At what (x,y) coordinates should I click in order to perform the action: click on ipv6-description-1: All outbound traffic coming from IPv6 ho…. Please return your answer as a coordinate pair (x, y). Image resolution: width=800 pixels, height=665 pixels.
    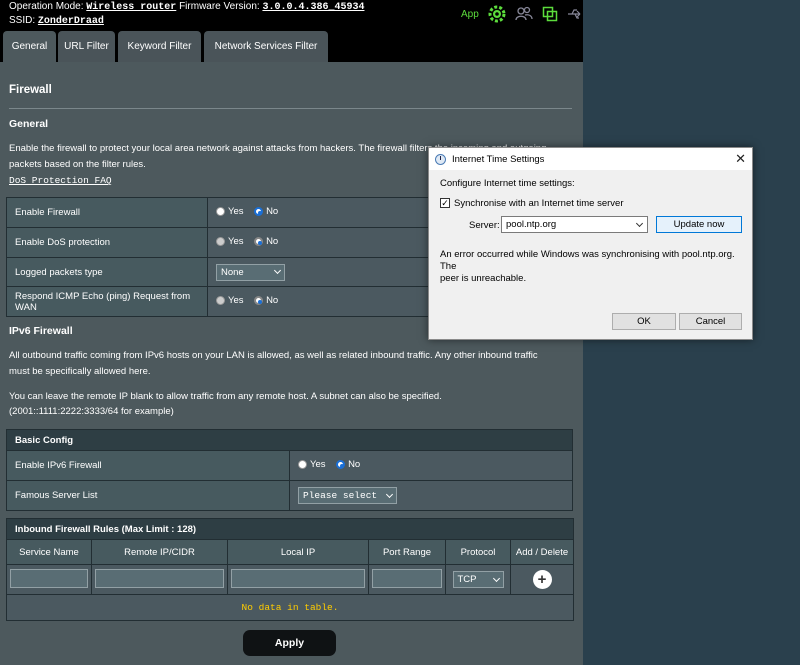
    Looking at the image, I should click on (291, 363).